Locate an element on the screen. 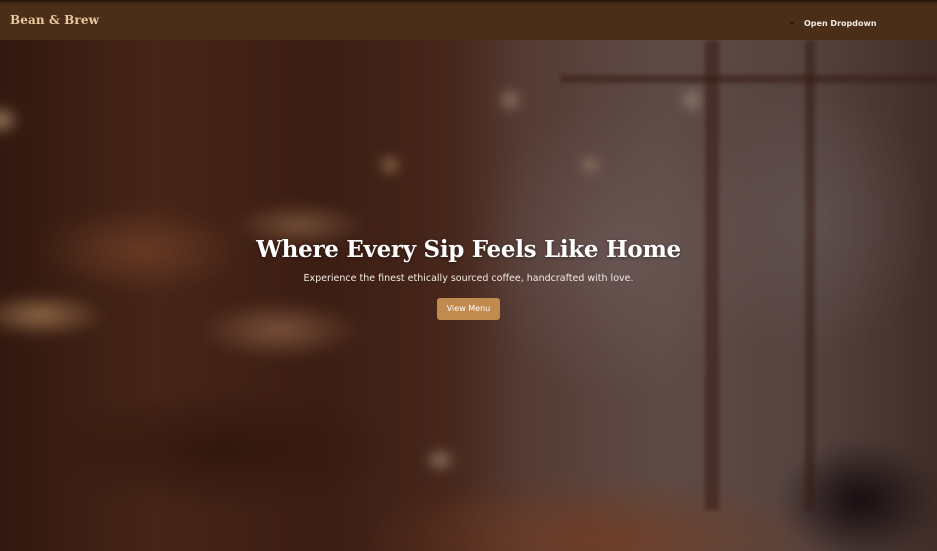 The width and height of the screenshot is (937, 551). navbar: Bean & Brew Open Dropdown is located at coordinates (468, 20).